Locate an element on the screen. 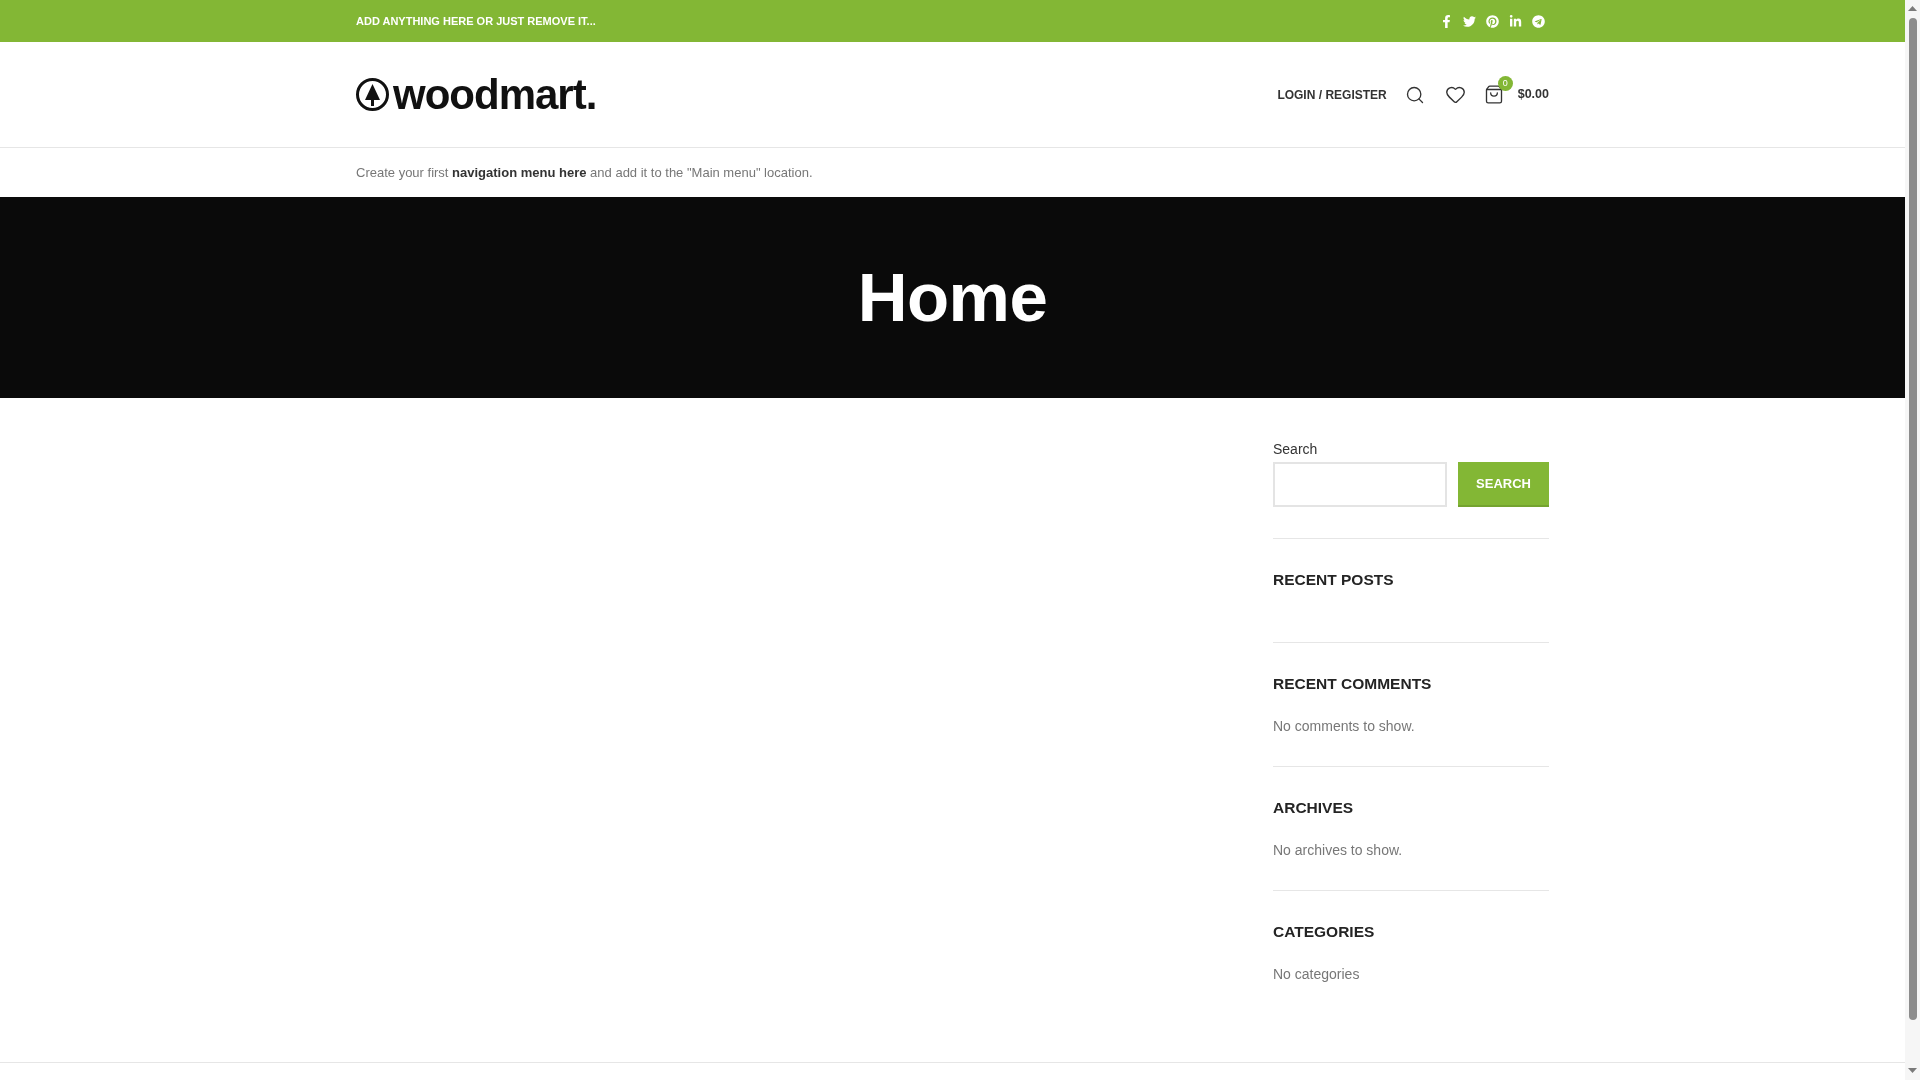 This screenshot has height=1080, width=1920. login-register-link: LOGIN / REGISTER is located at coordinates (1332, 94).